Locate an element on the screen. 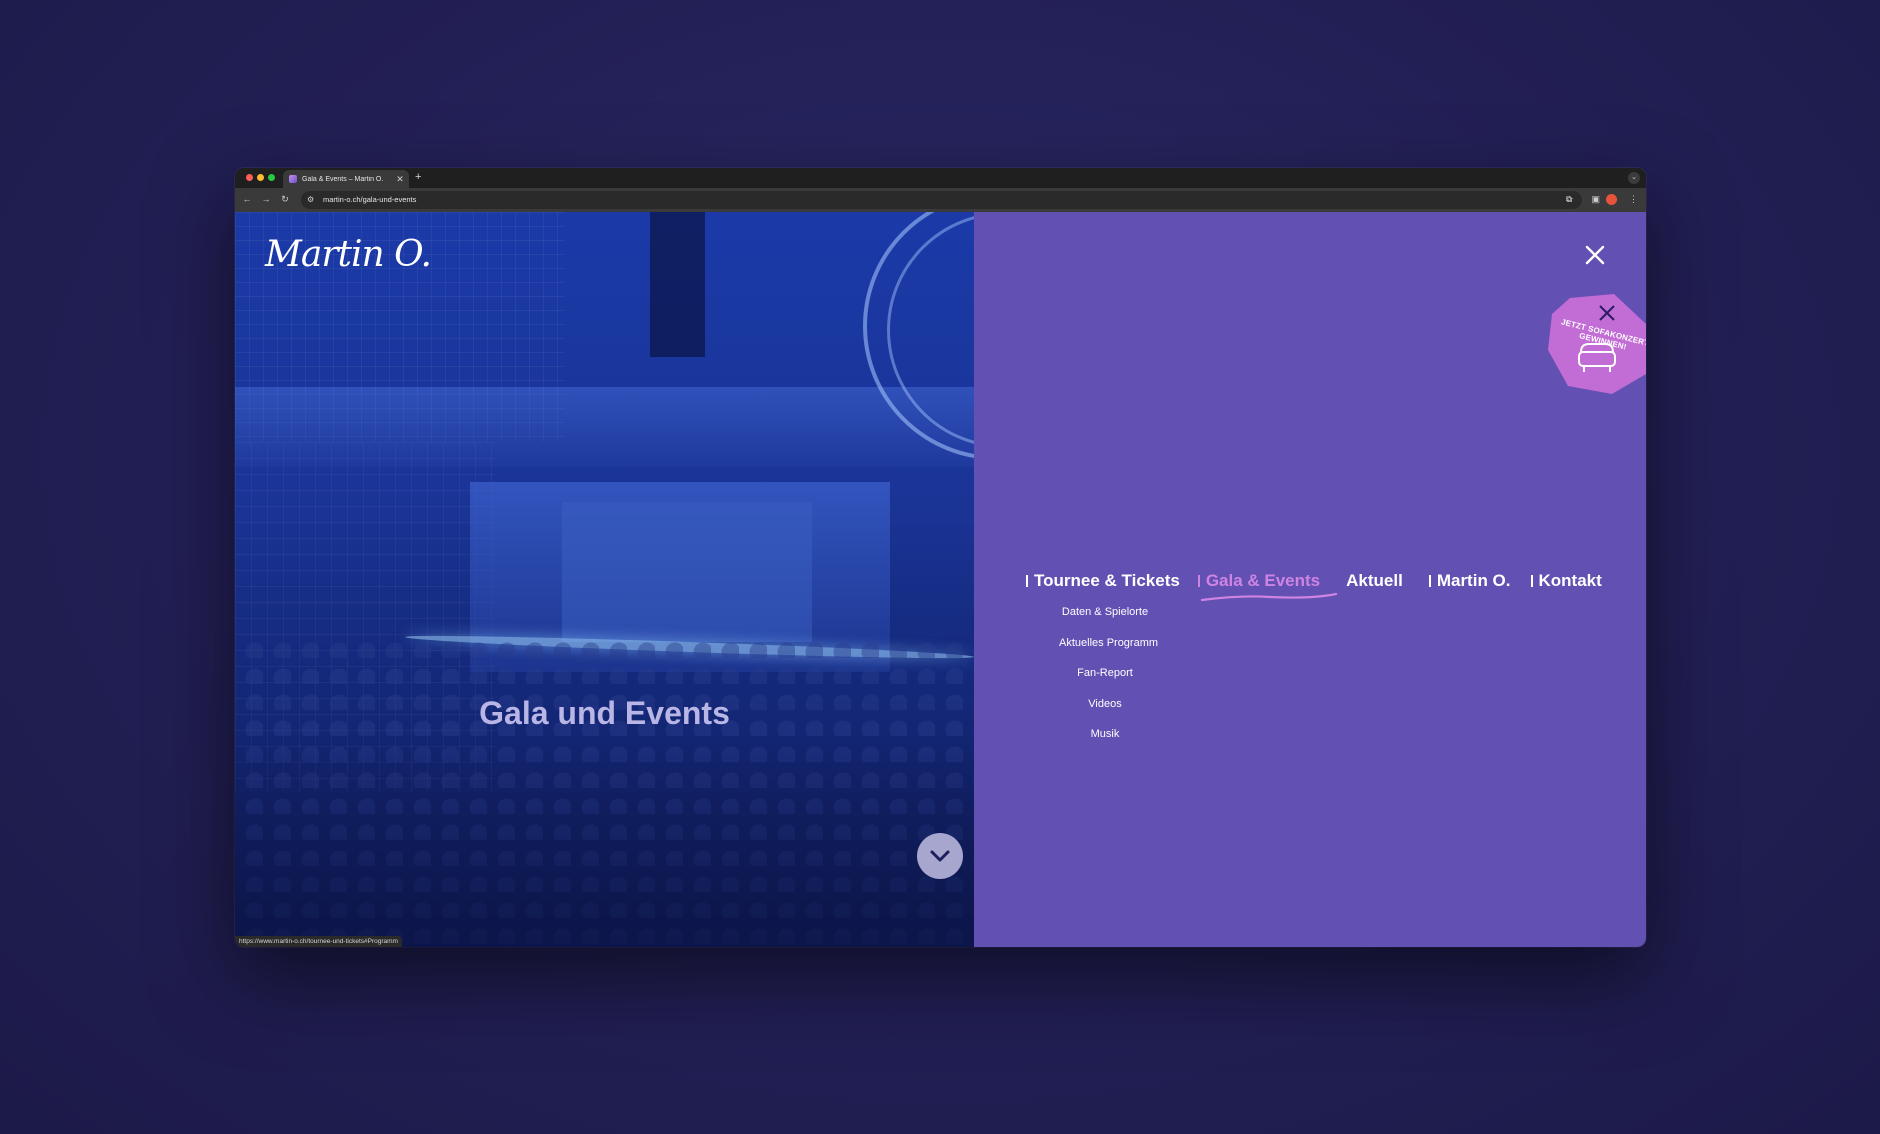 The width and height of the screenshot is (1880, 1134). nav-tournee-tickets: Tournee & Tickets is located at coordinates (1103, 581).